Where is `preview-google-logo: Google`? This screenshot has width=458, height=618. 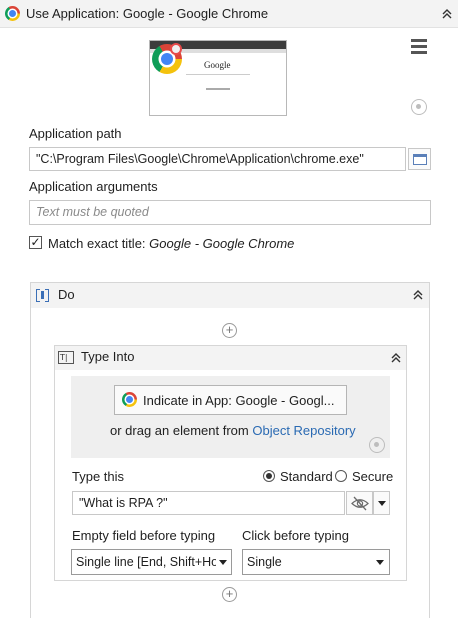
preview-google-logo: Google is located at coordinates (217, 65).